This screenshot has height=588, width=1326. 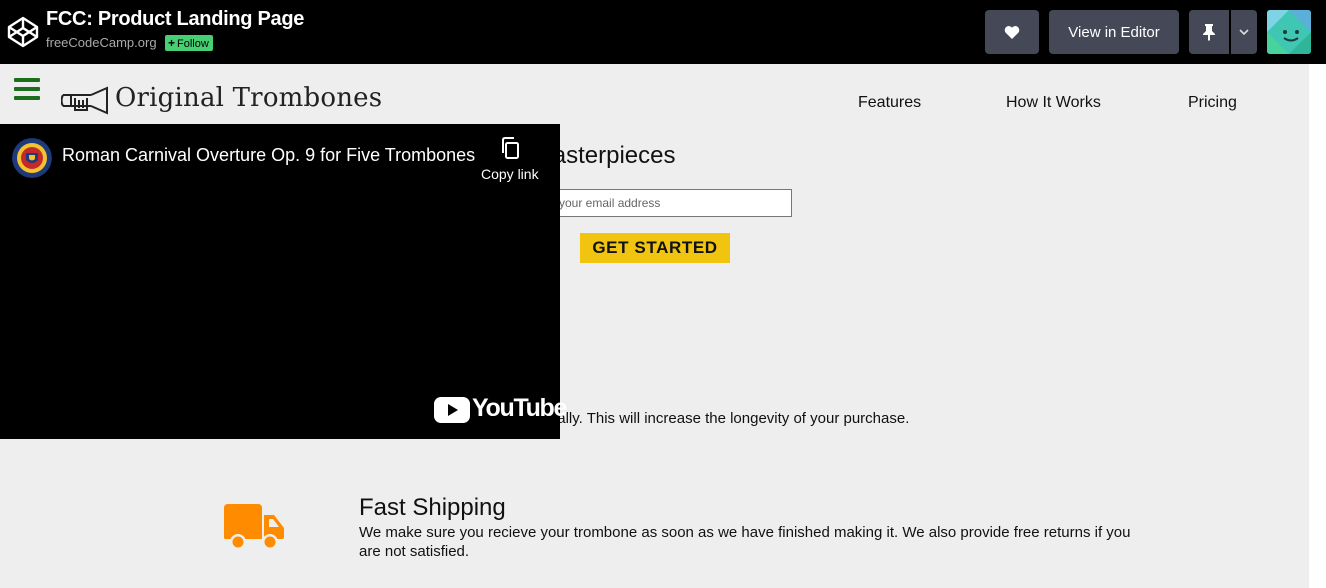 I want to click on trombone-logo-icon, so click(x=84, y=100).